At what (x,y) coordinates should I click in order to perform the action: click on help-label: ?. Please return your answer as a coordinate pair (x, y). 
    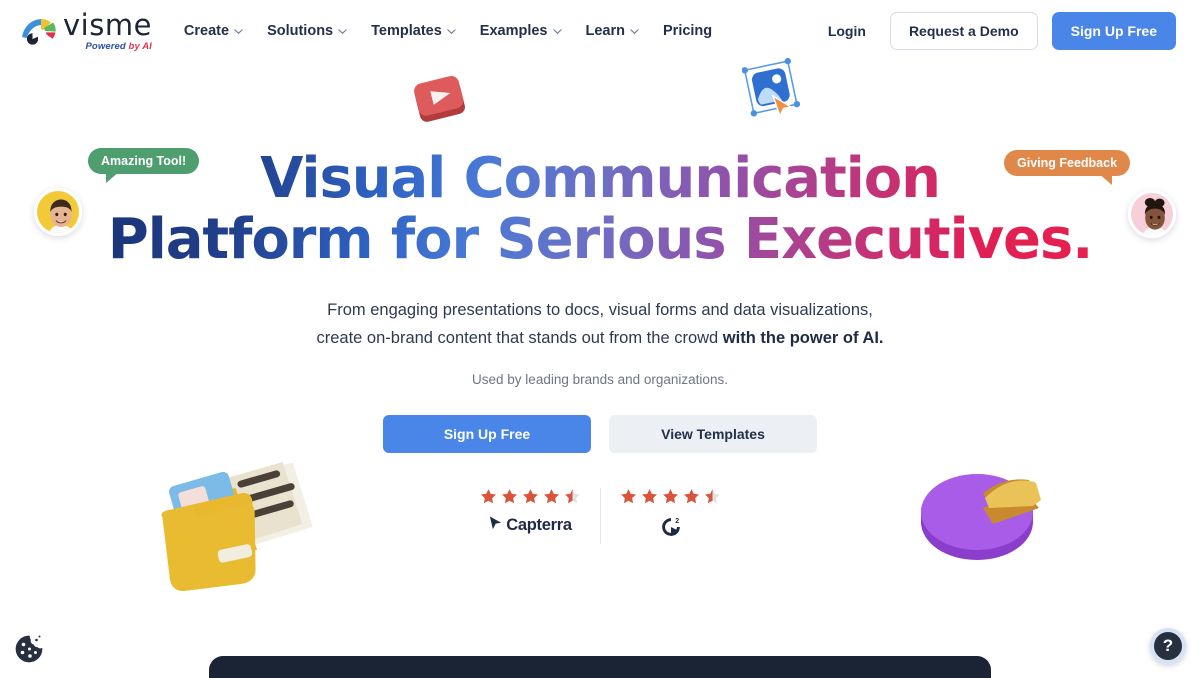
    Looking at the image, I should click on (1168, 645).